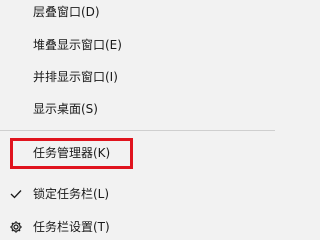 The width and height of the screenshot is (320, 240). What do you see at coordinates (75, 77) in the screenshot?
I see `menu-item-label: 并排显示窗口(I)` at bounding box center [75, 77].